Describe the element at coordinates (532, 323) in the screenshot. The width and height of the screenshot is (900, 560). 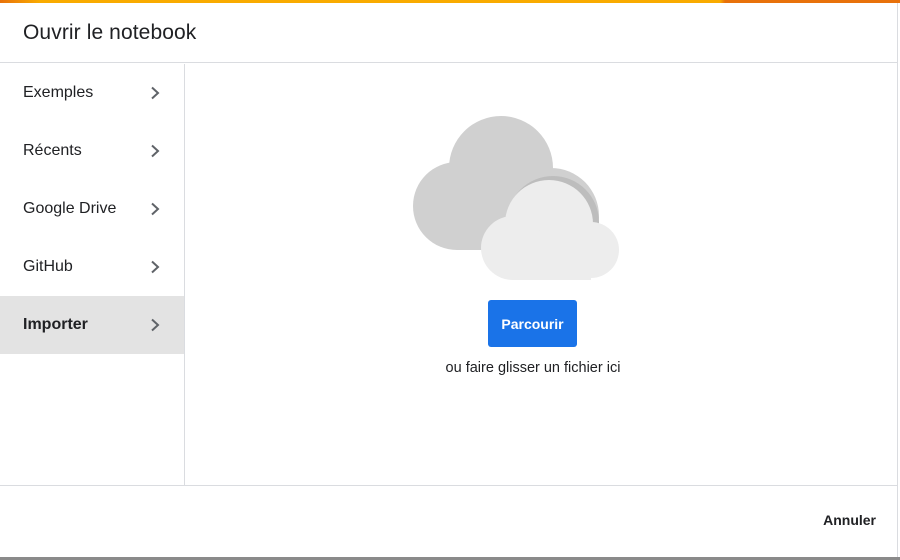
I see `browse-button: Parcourir` at that location.